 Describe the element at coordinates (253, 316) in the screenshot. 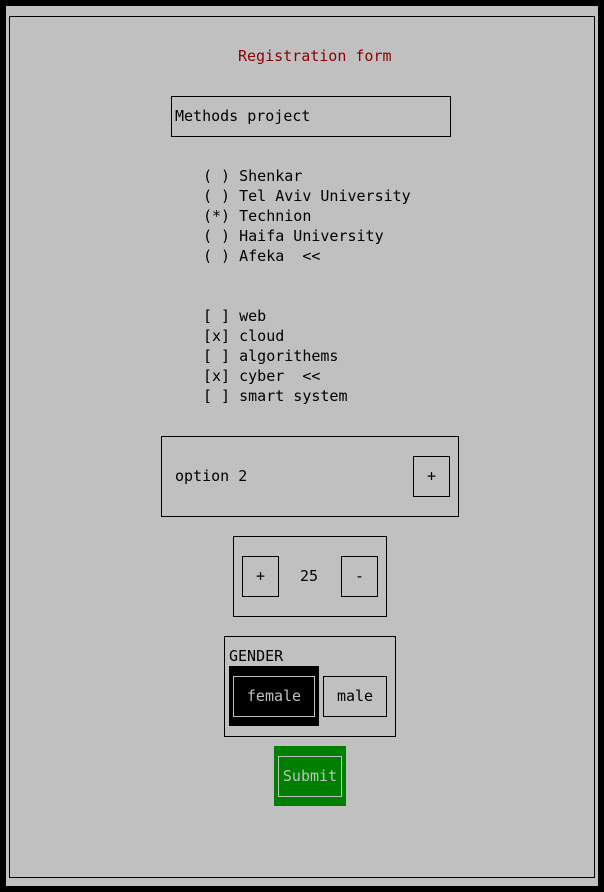

I see `checkbox-label: web` at that location.